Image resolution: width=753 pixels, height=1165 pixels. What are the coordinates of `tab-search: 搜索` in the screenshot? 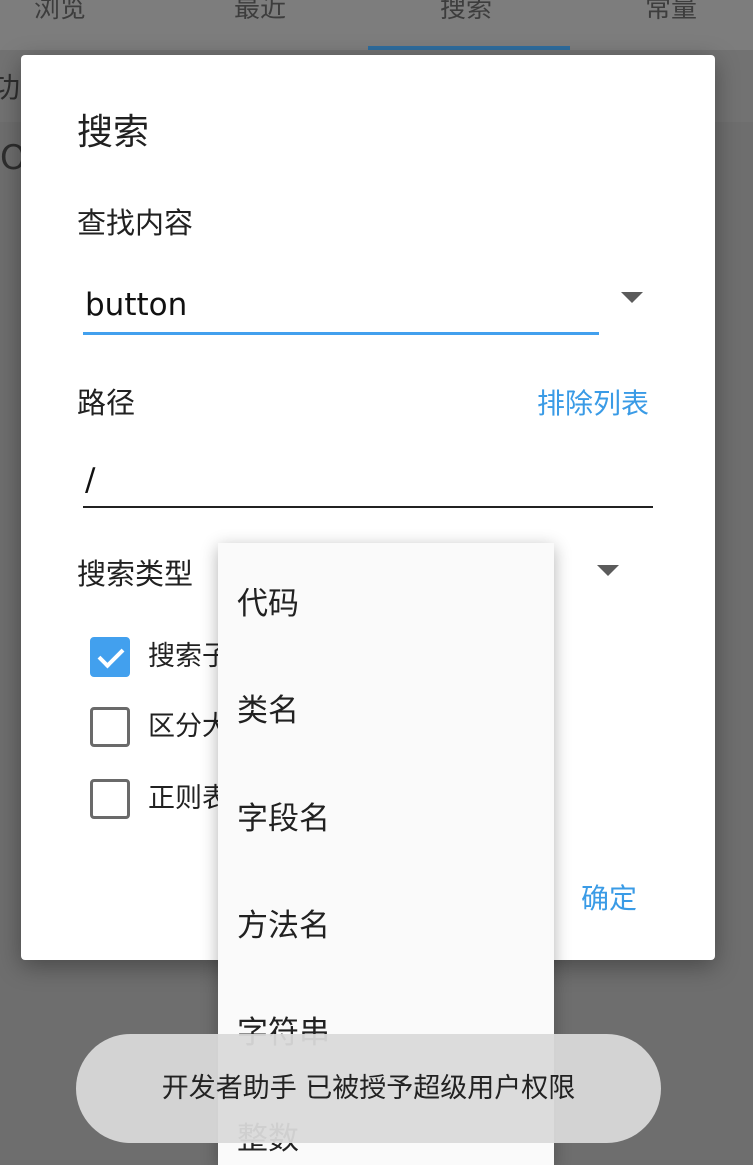 It's located at (466, 14).